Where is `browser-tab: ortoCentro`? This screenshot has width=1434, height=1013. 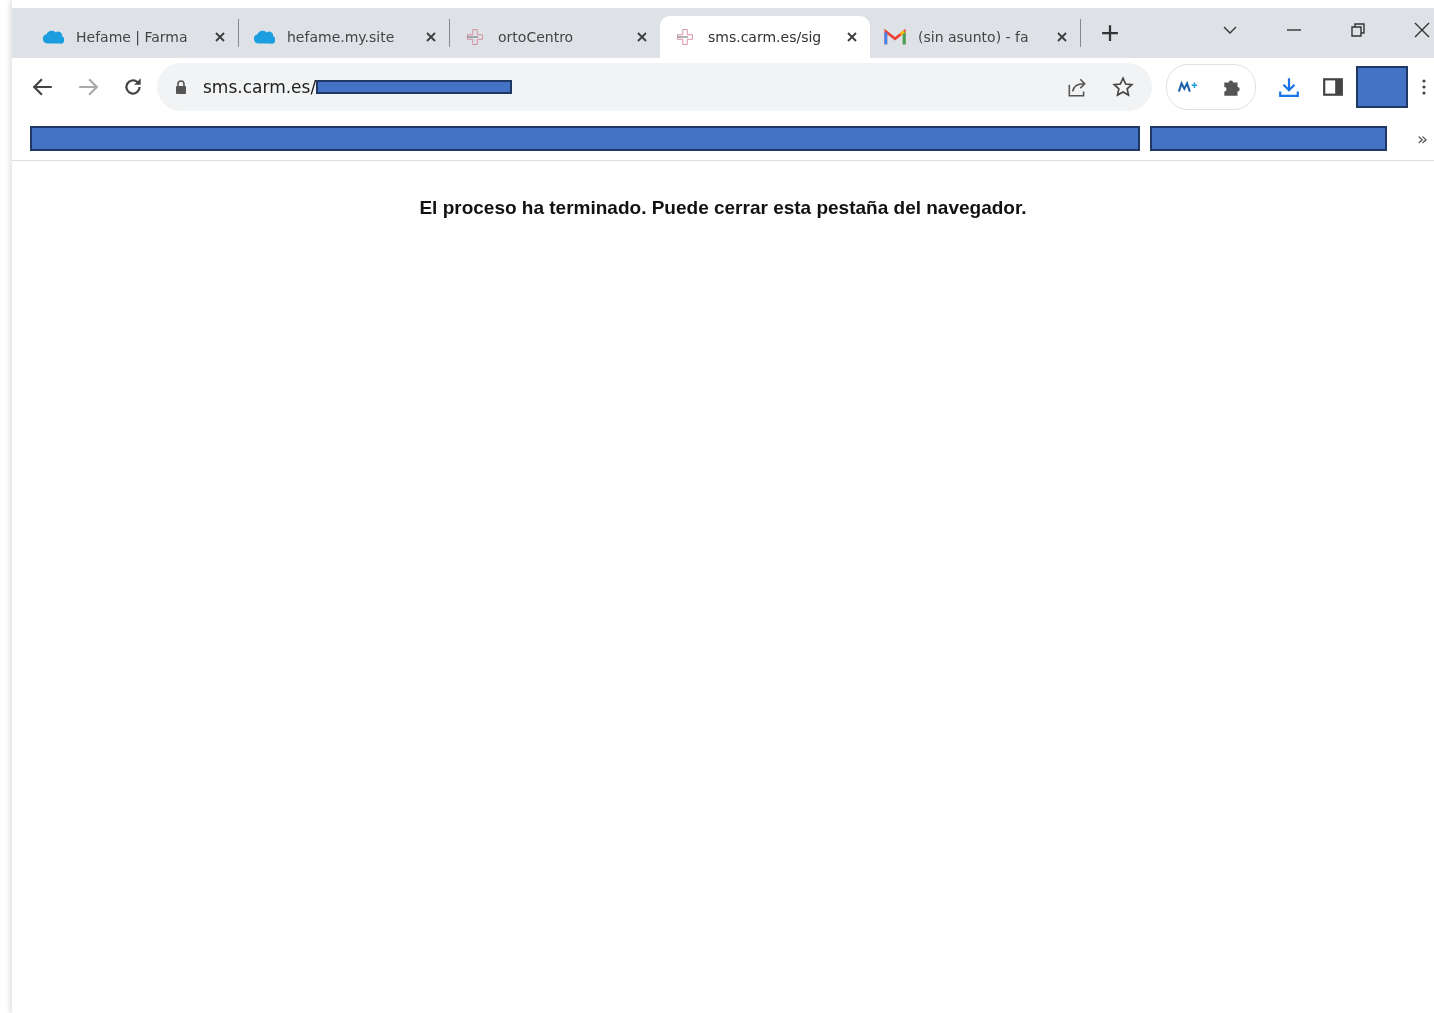 browser-tab: ortoCentro is located at coordinates (555, 37).